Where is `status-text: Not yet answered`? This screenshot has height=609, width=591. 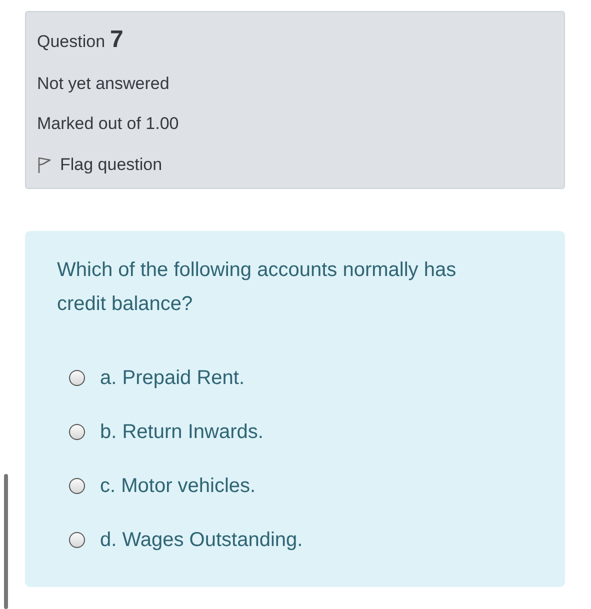
status-text: Not yet answered is located at coordinates (103, 84).